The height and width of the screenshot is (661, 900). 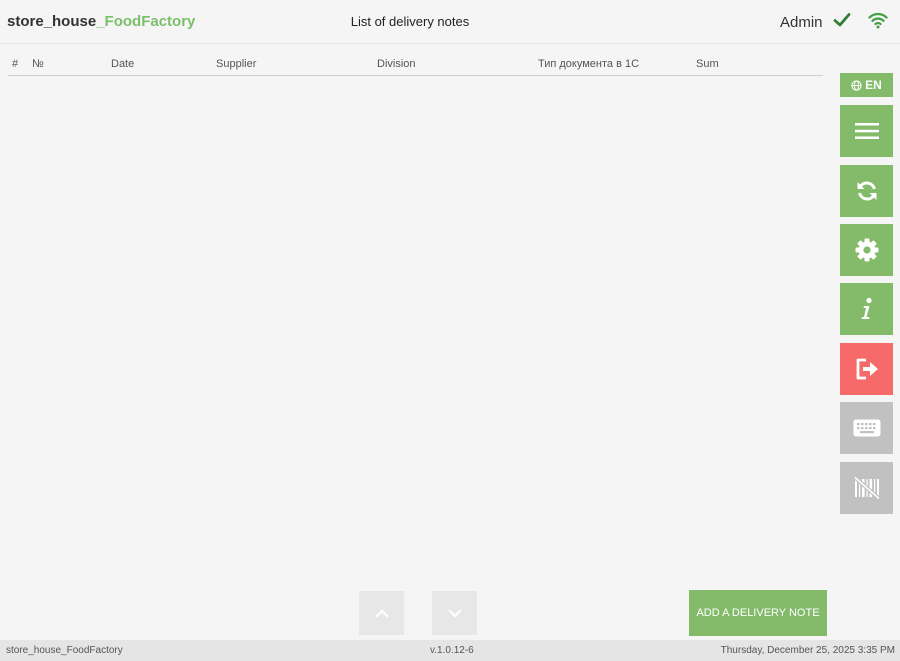 I want to click on column-header-sum: Sum, so click(x=707, y=64).